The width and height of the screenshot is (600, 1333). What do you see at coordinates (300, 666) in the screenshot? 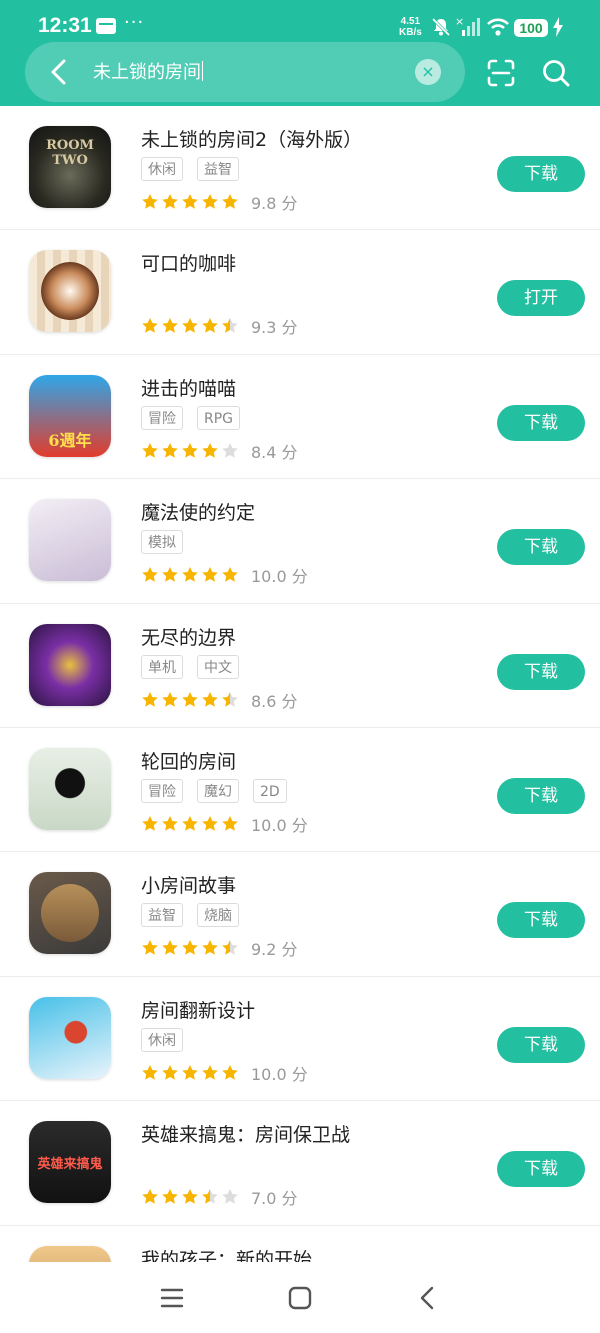
I see `app-list-item: 无尽的边界 单机 中文 8.6 分 下载` at bounding box center [300, 666].